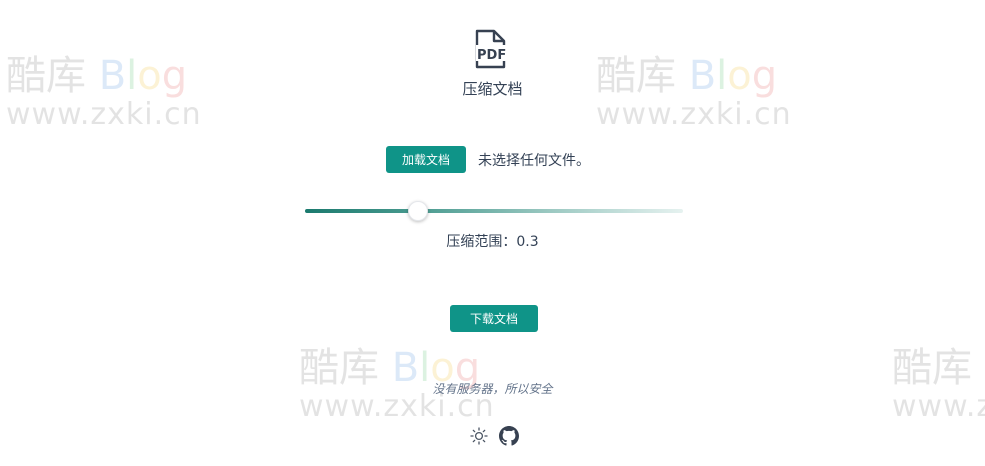 The height and width of the screenshot is (466, 985). What do you see at coordinates (494, 436) in the screenshot?
I see `footer-icons` at bounding box center [494, 436].